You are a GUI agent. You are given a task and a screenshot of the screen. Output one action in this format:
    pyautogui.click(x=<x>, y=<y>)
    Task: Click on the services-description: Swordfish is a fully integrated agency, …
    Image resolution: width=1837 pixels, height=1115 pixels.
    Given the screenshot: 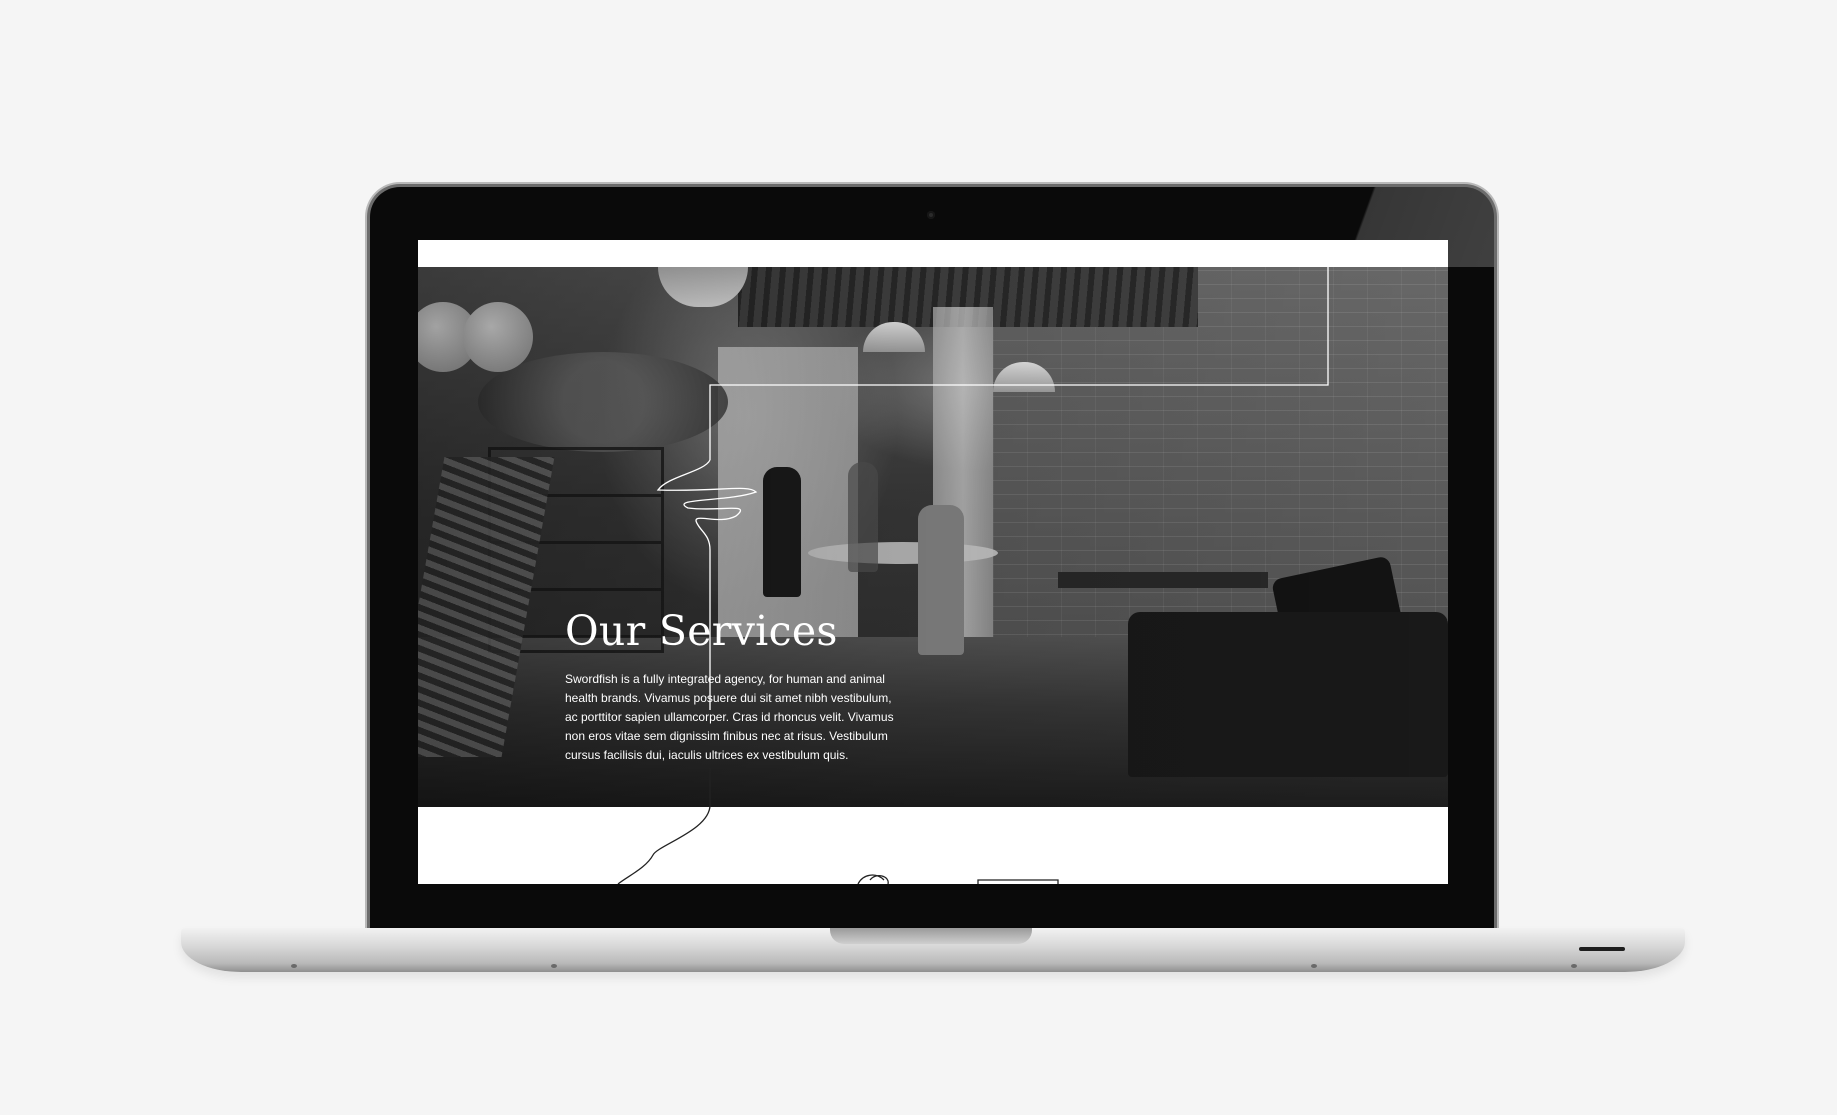 What is the action you would take?
    pyautogui.click(x=729, y=717)
    